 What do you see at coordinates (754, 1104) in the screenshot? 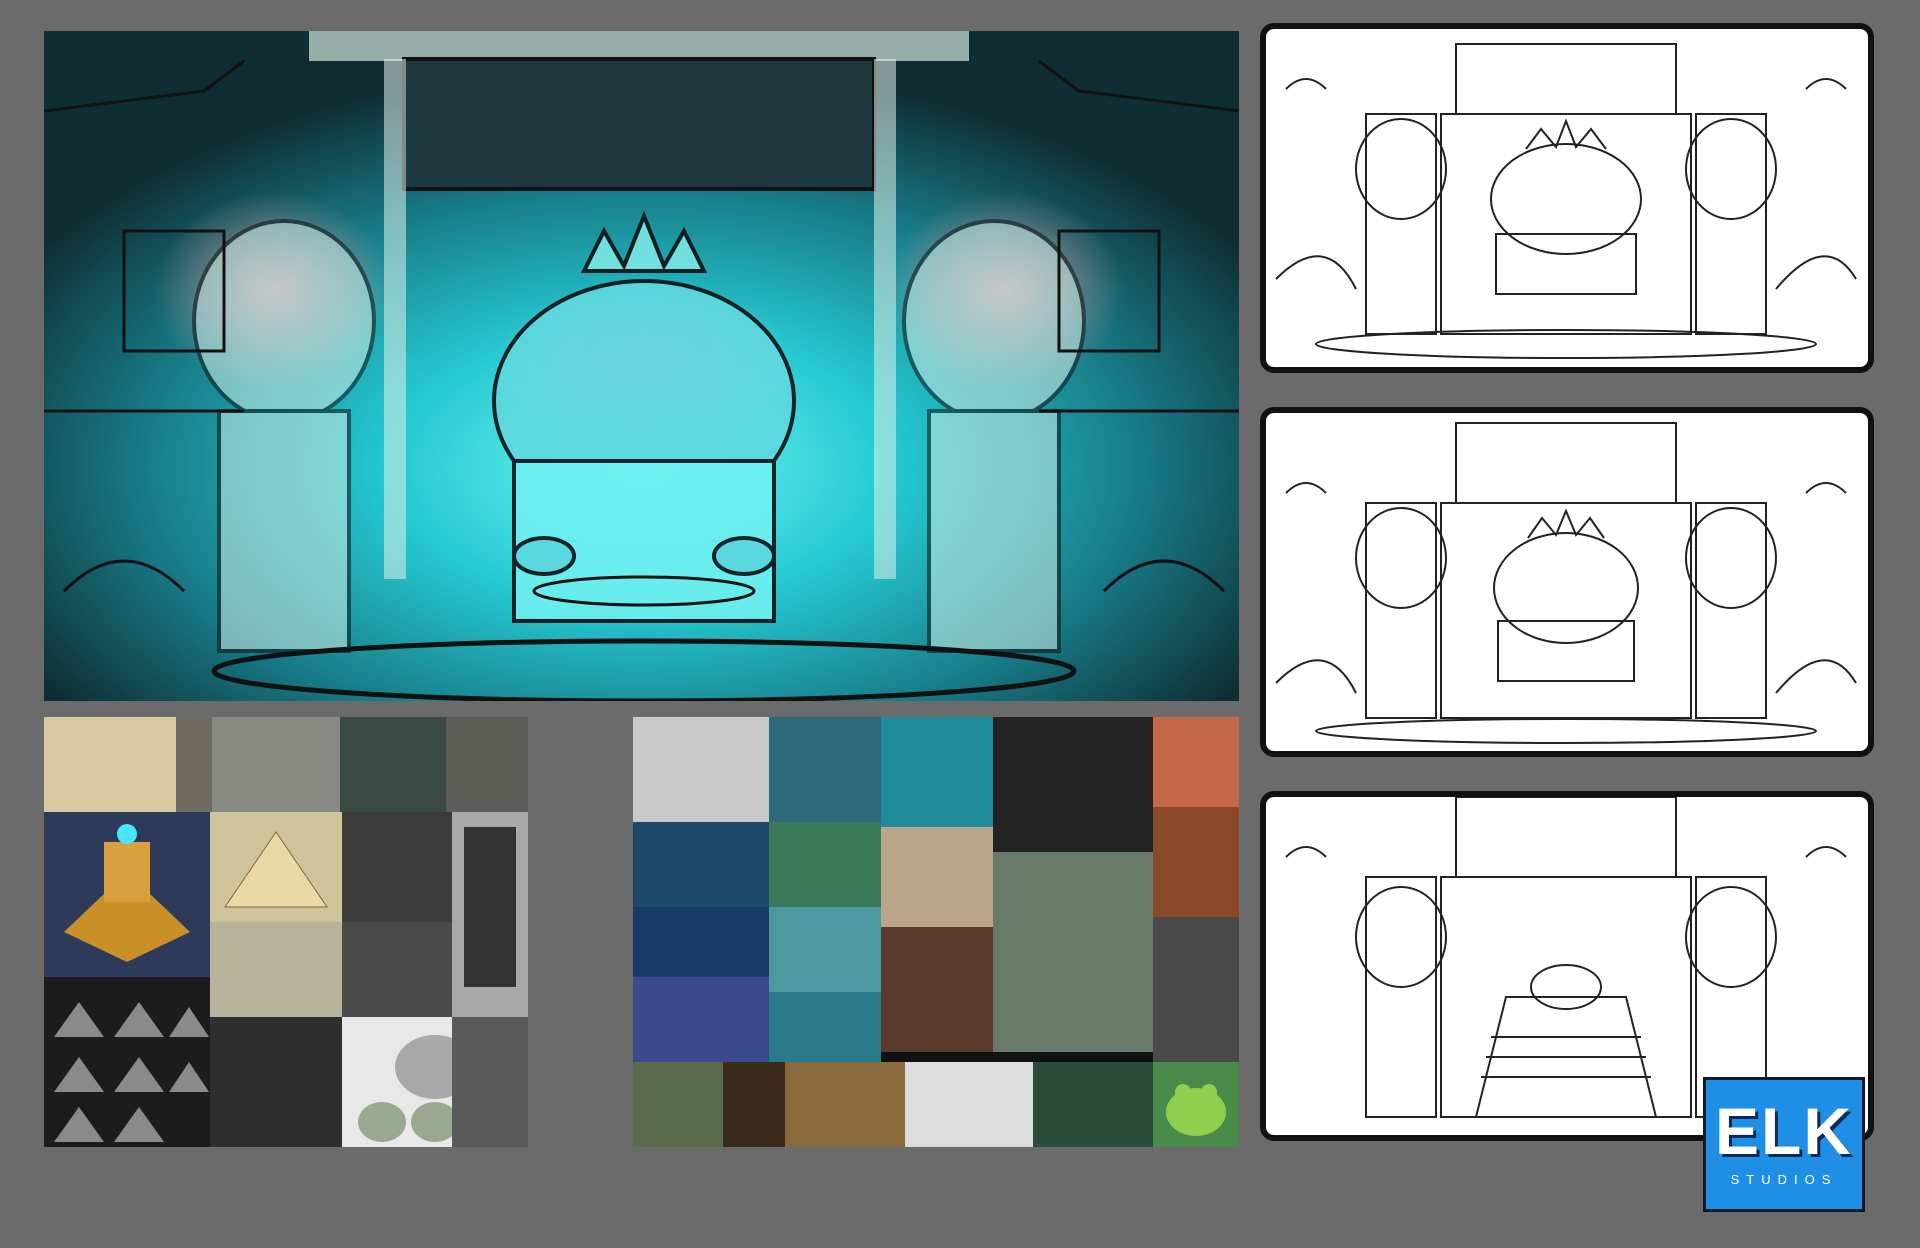
I see `ref-tile-corridor` at bounding box center [754, 1104].